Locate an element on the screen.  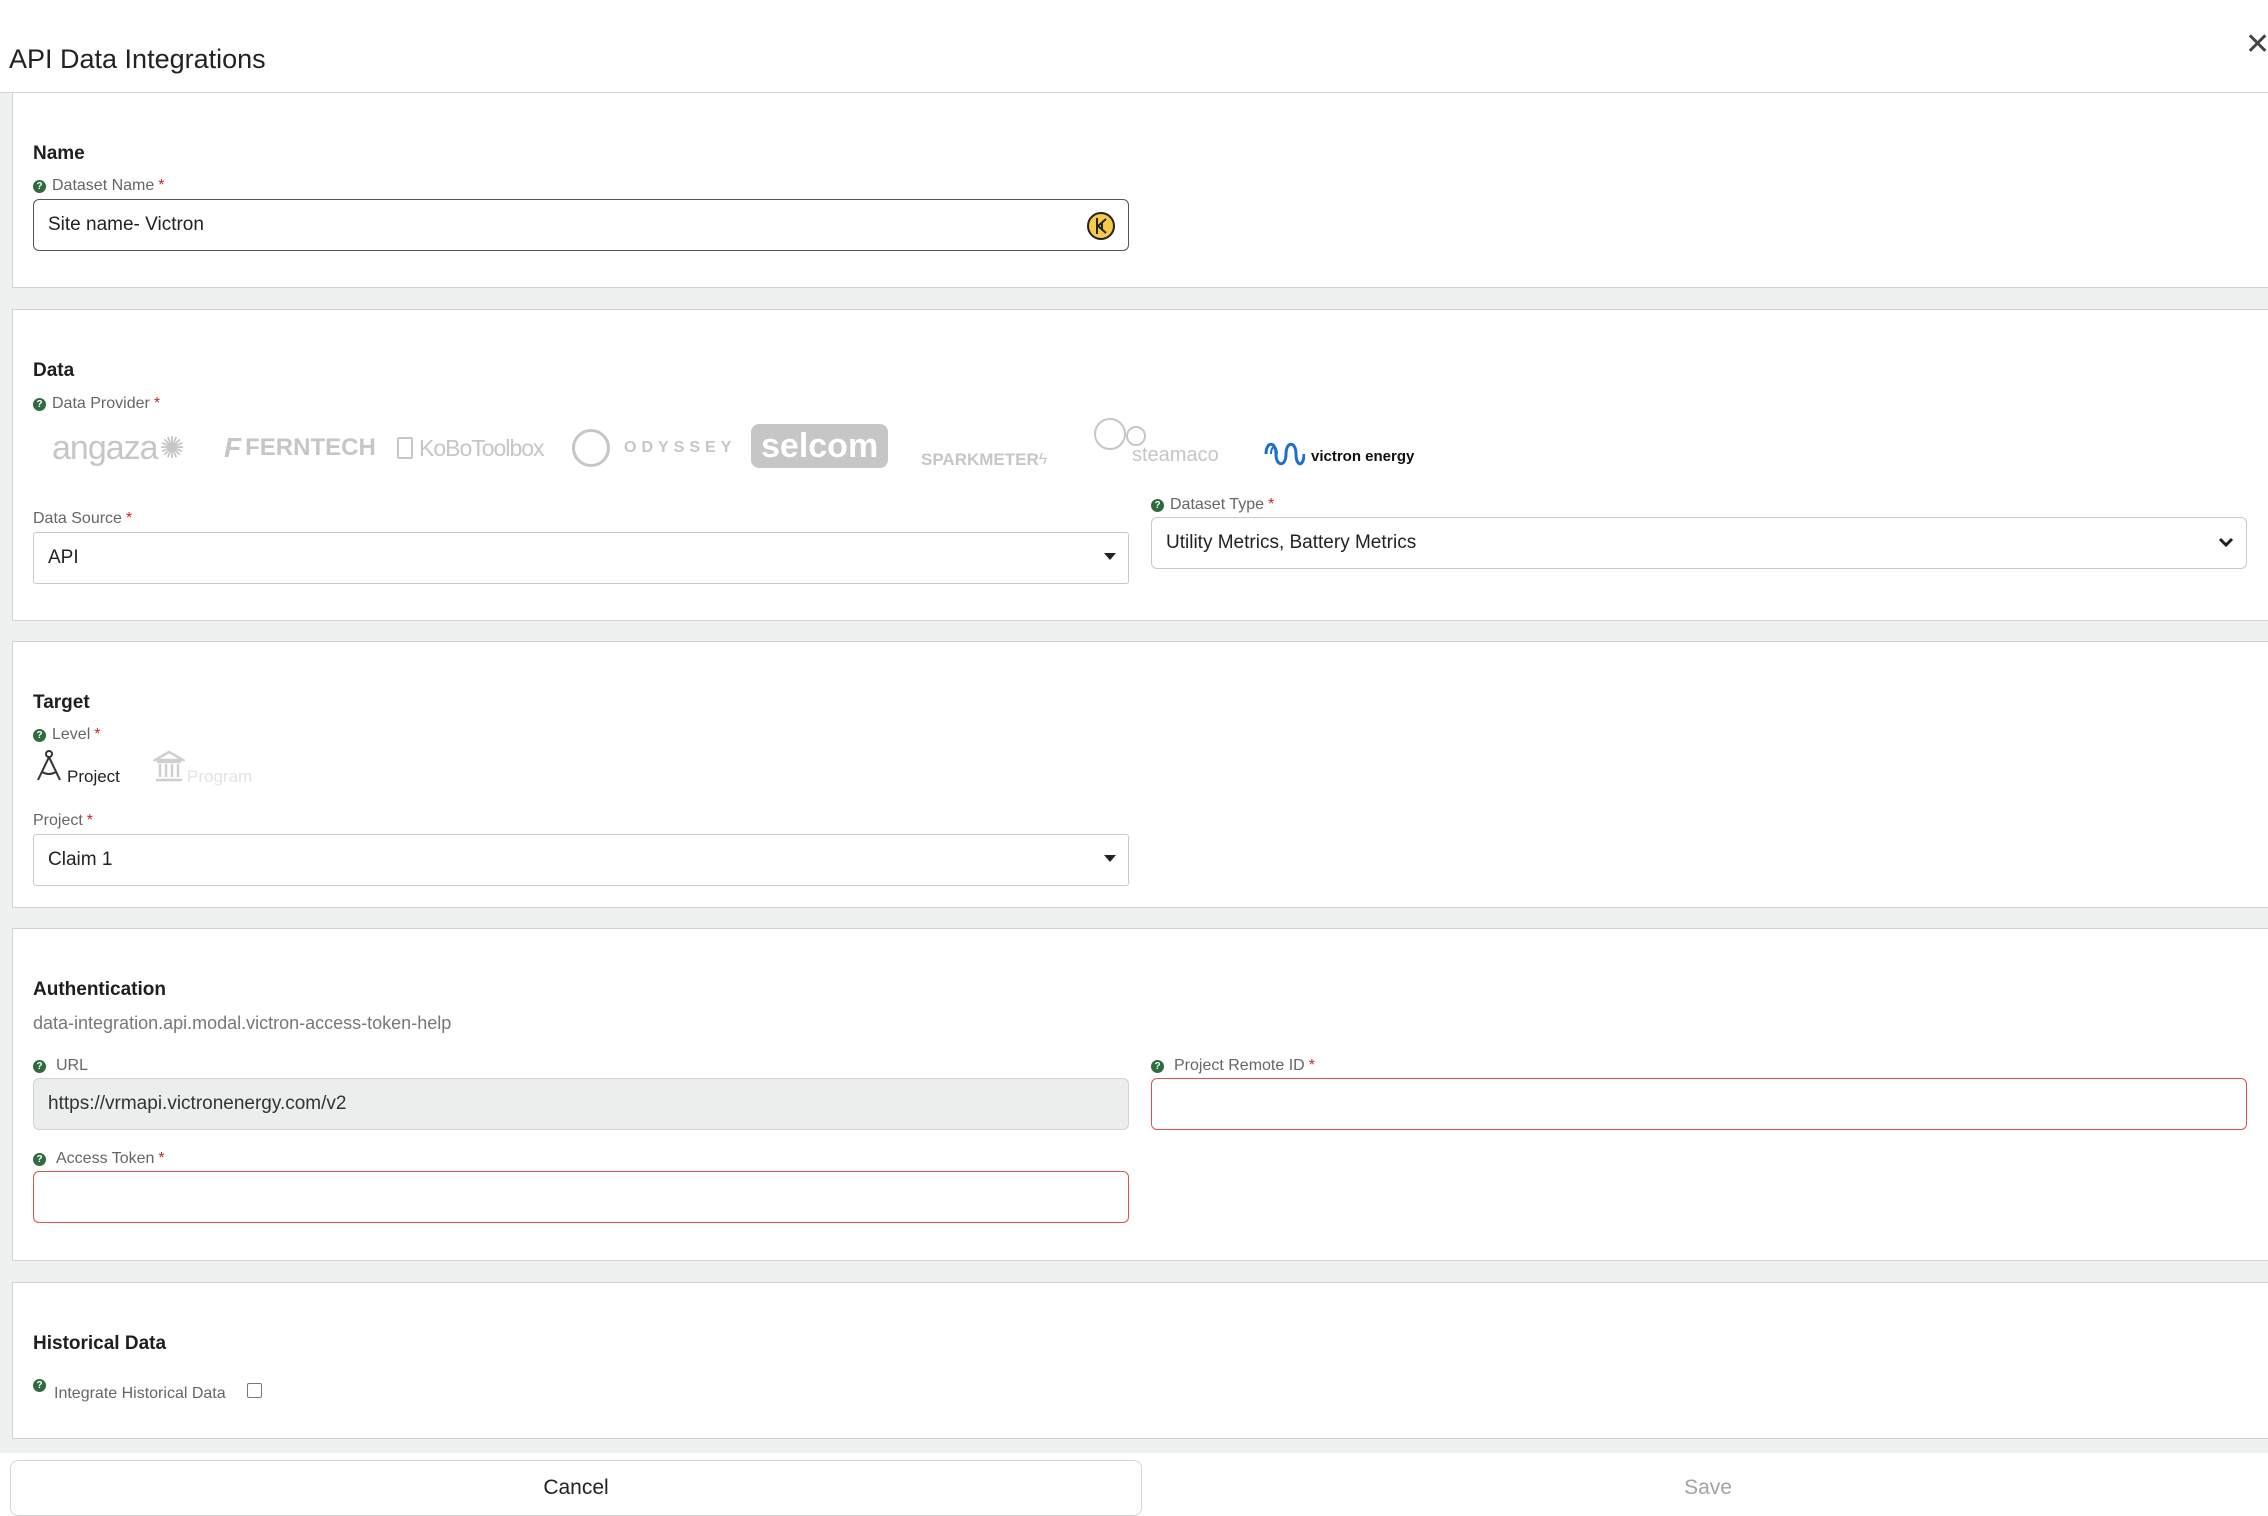
integrate-history-label-text: Integrate Historical Data is located at coordinates (140, 1393).